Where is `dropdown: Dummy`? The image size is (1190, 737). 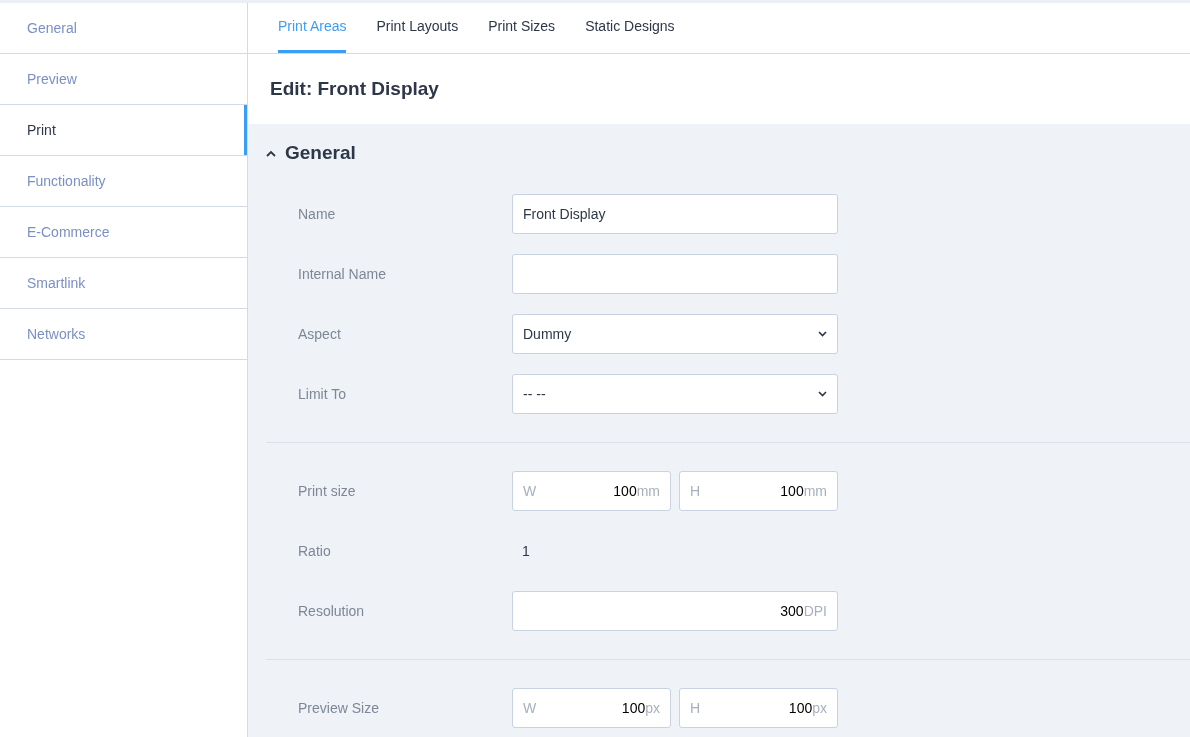 dropdown: Dummy is located at coordinates (675, 334).